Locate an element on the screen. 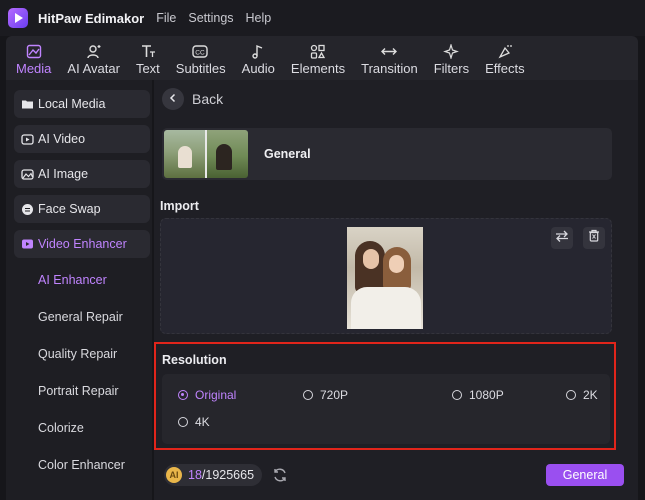 This screenshot has width=645, height=500. tab-label: Text is located at coordinates (147, 68).